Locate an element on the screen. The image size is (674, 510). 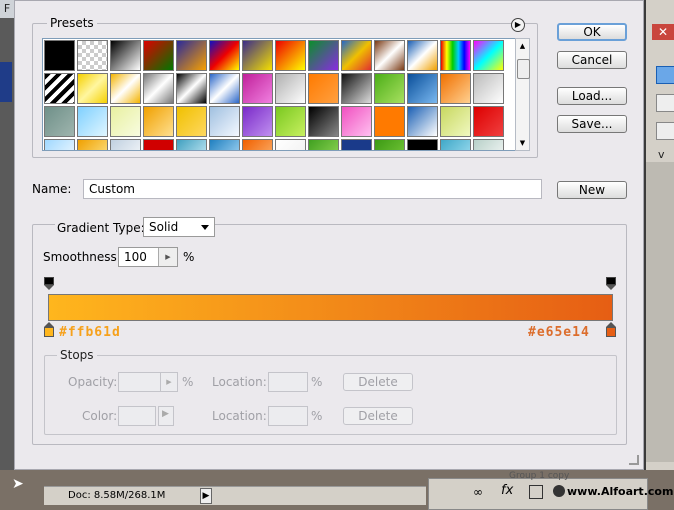
delete-opacity-stop-button: Delete is located at coordinates (378, 382).